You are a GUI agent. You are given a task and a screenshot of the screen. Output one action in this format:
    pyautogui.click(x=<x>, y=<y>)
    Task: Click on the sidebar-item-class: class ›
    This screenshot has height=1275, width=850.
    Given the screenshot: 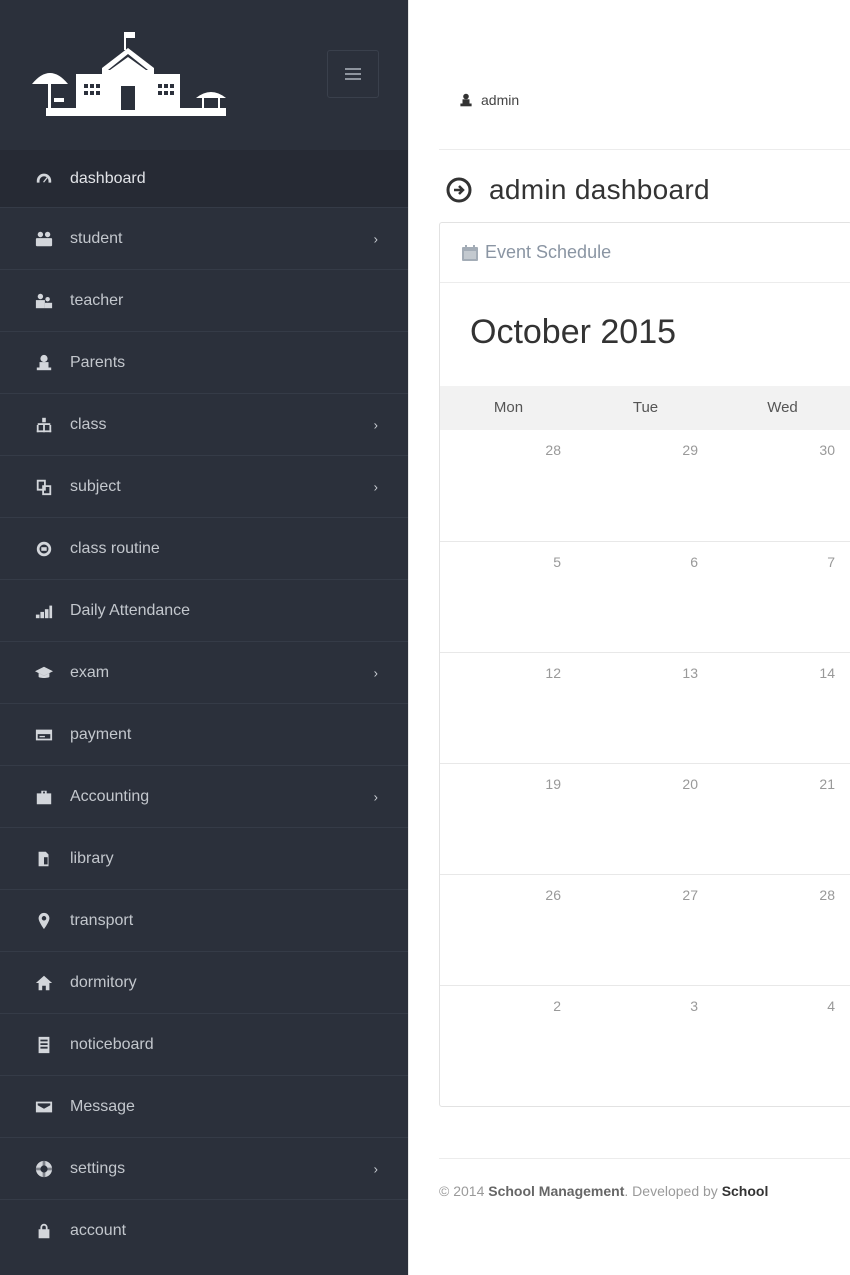 What is the action you would take?
    pyautogui.click(x=204, y=424)
    